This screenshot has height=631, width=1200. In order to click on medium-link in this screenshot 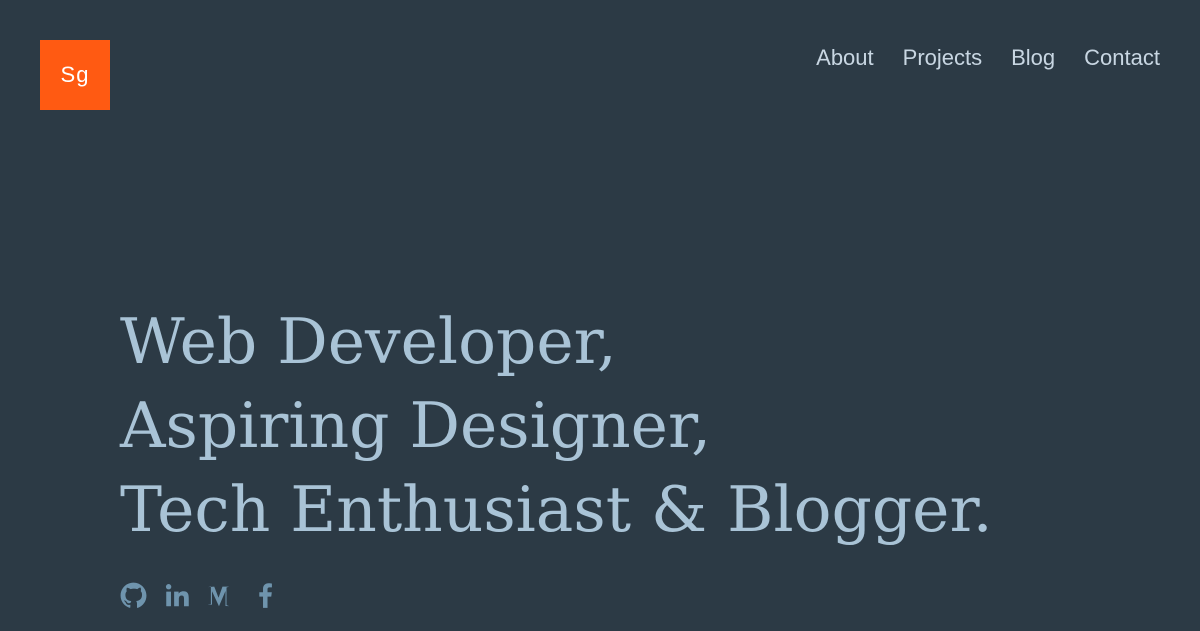, I will do `click(221, 595)`.